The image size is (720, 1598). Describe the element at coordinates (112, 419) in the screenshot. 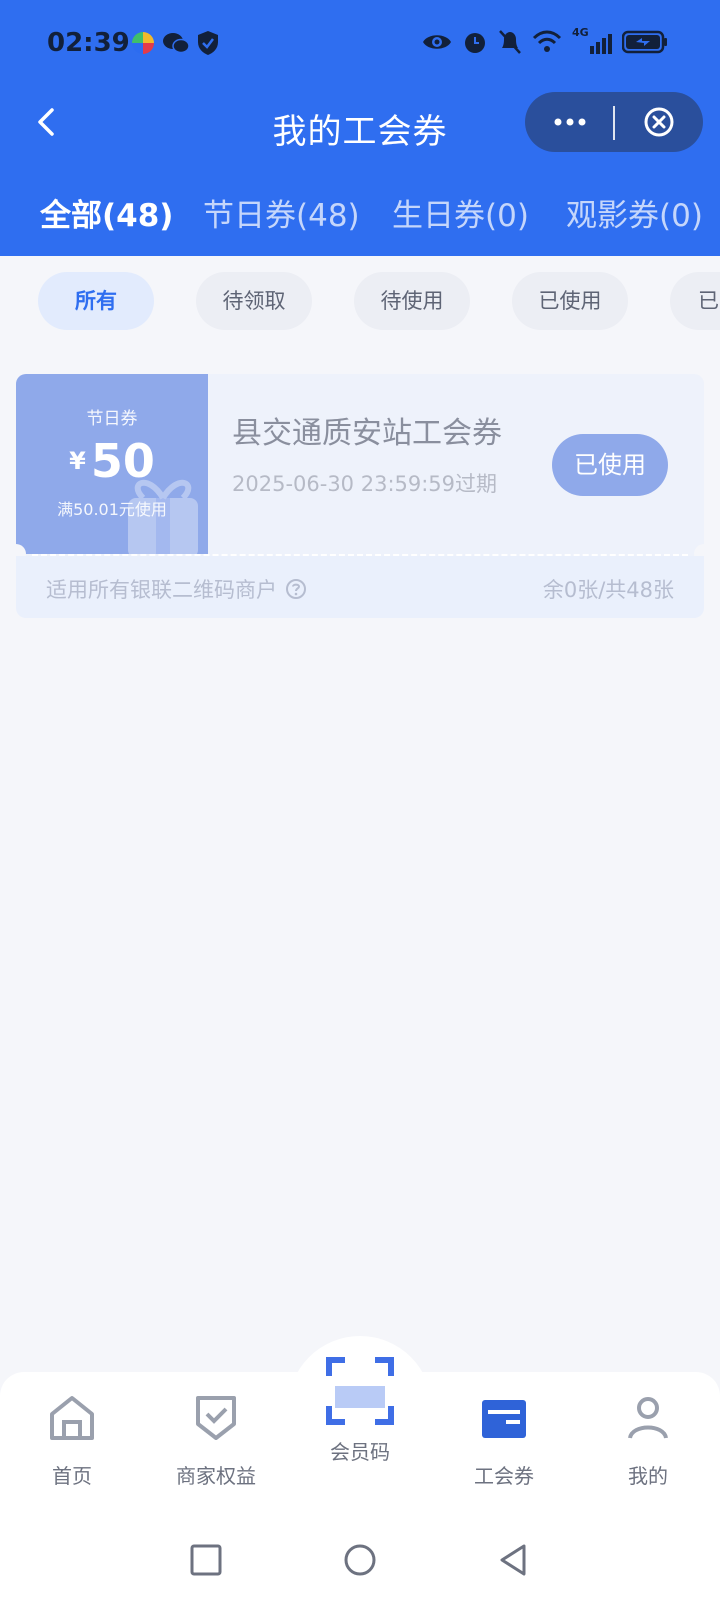

I see `coupon-type: 节日券` at that location.